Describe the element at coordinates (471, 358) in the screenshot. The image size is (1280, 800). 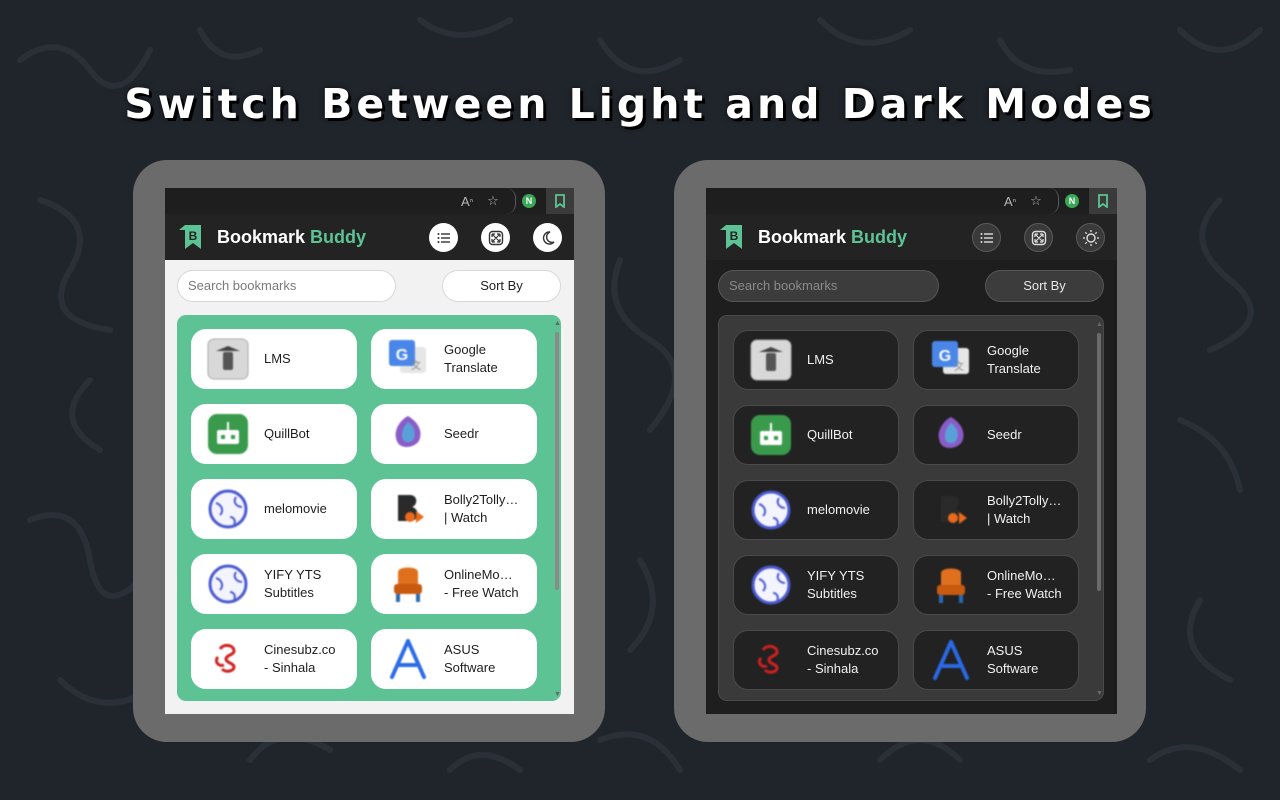
I see `bookmark-label: Google Translate` at that location.